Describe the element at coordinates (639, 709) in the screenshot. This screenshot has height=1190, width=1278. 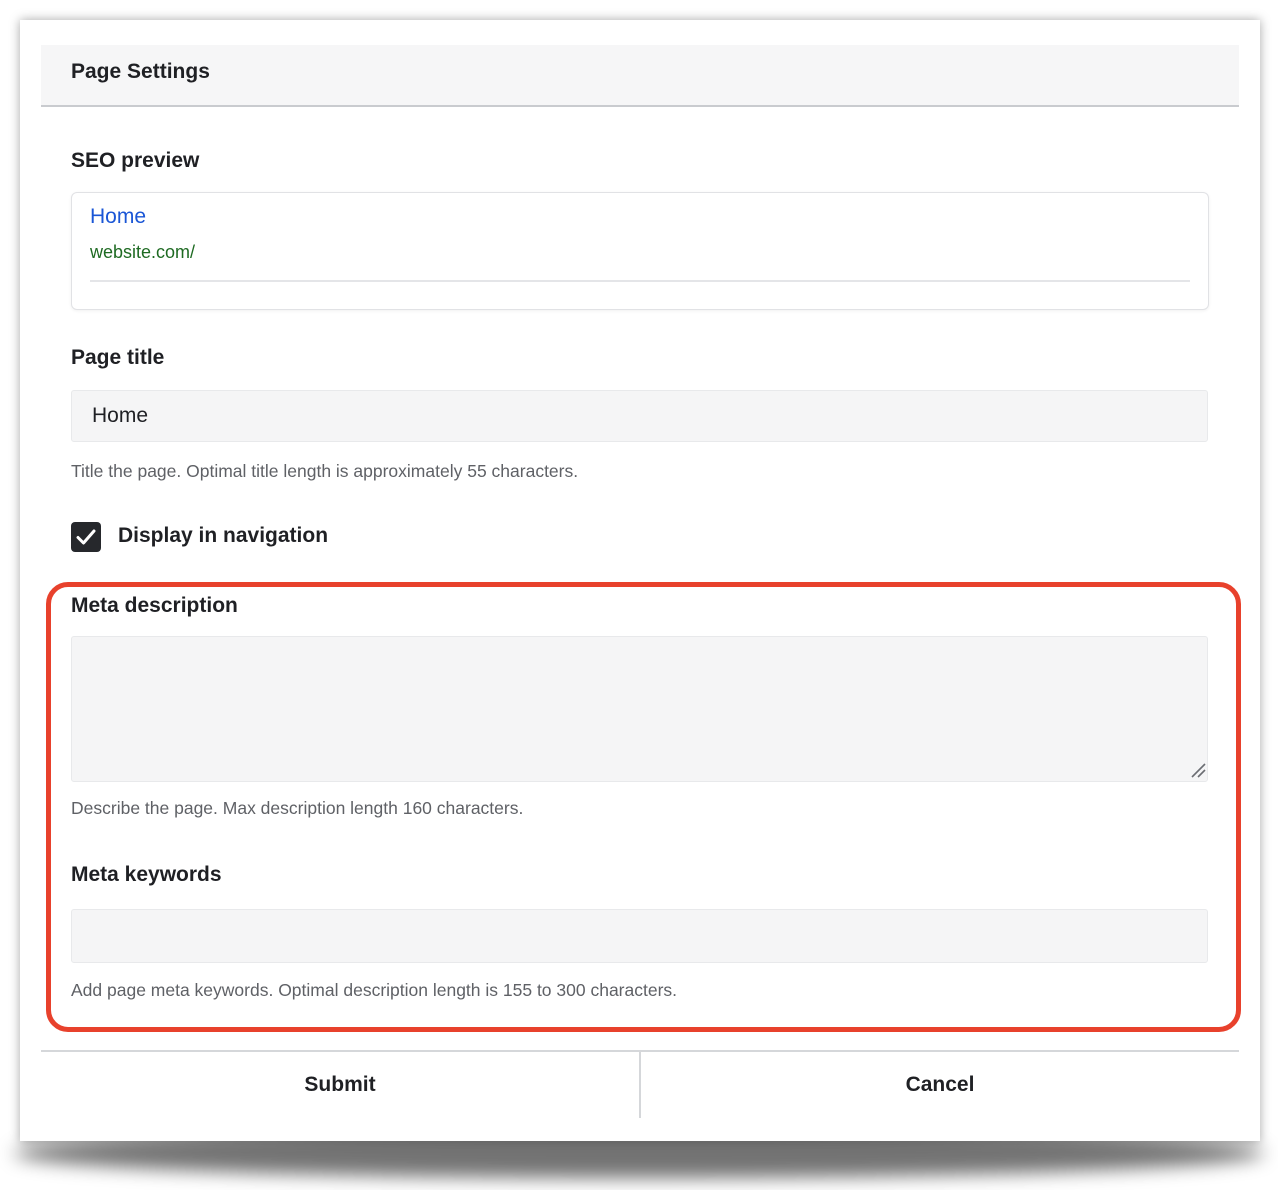
I see `meta-description-textarea` at that location.